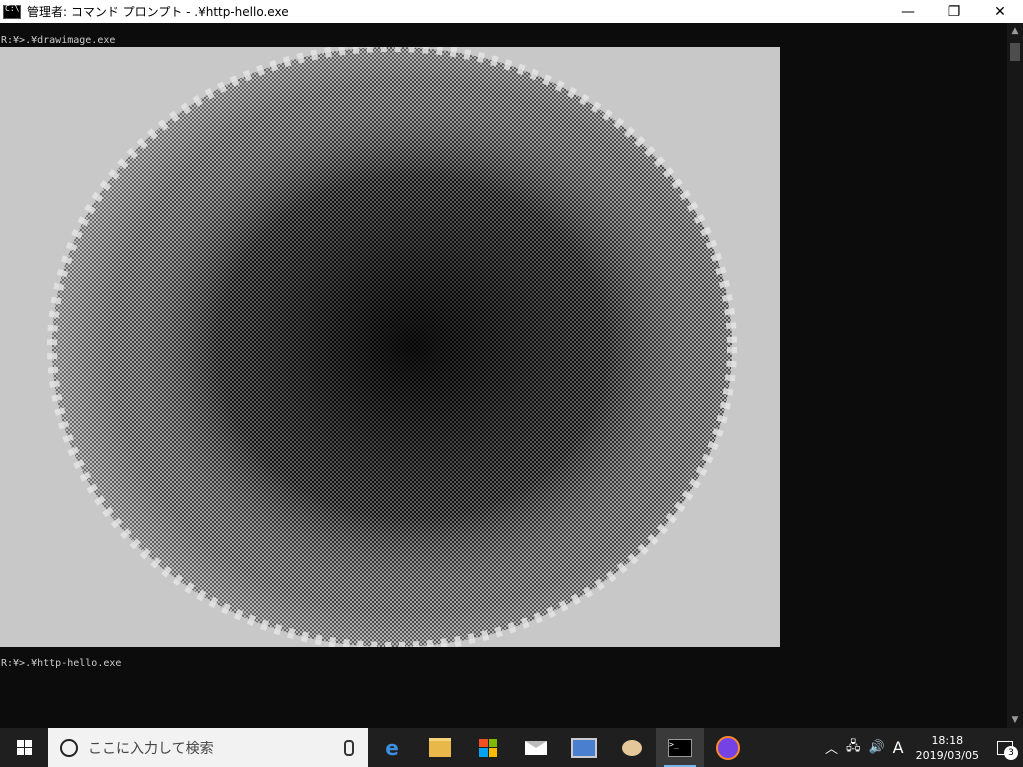 The height and width of the screenshot is (767, 1023). What do you see at coordinates (1015, 52) in the screenshot?
I see `scroll-thumb` at bounding box center [1015, 52].